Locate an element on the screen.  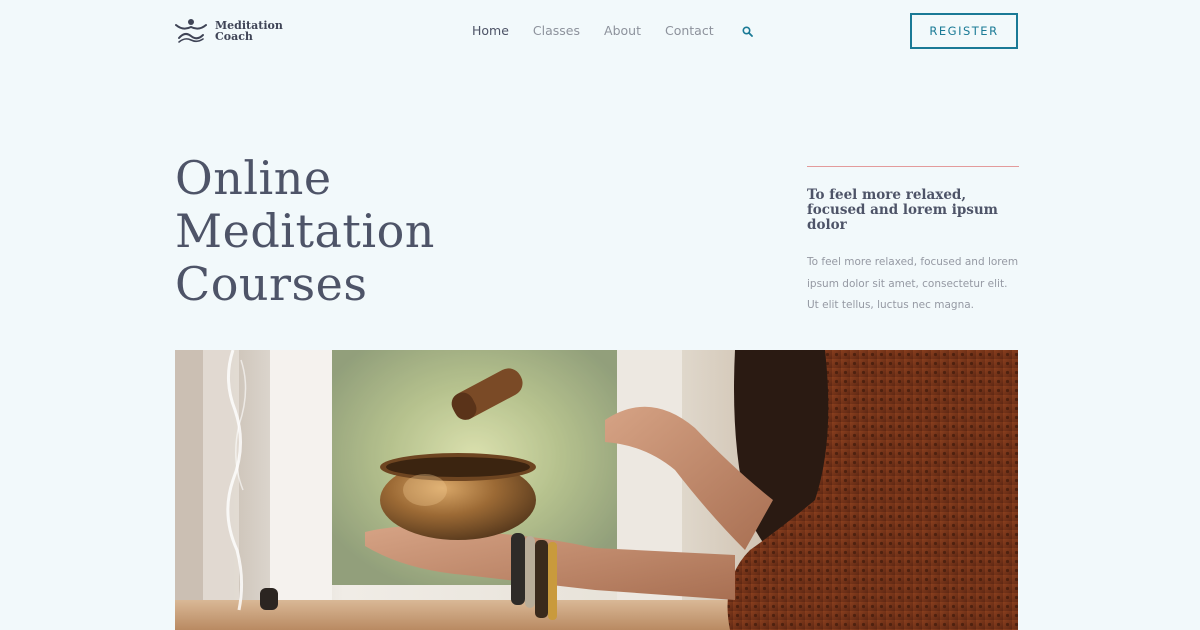
site-logo: Meditation Coach is located at coordinates (229, 31).